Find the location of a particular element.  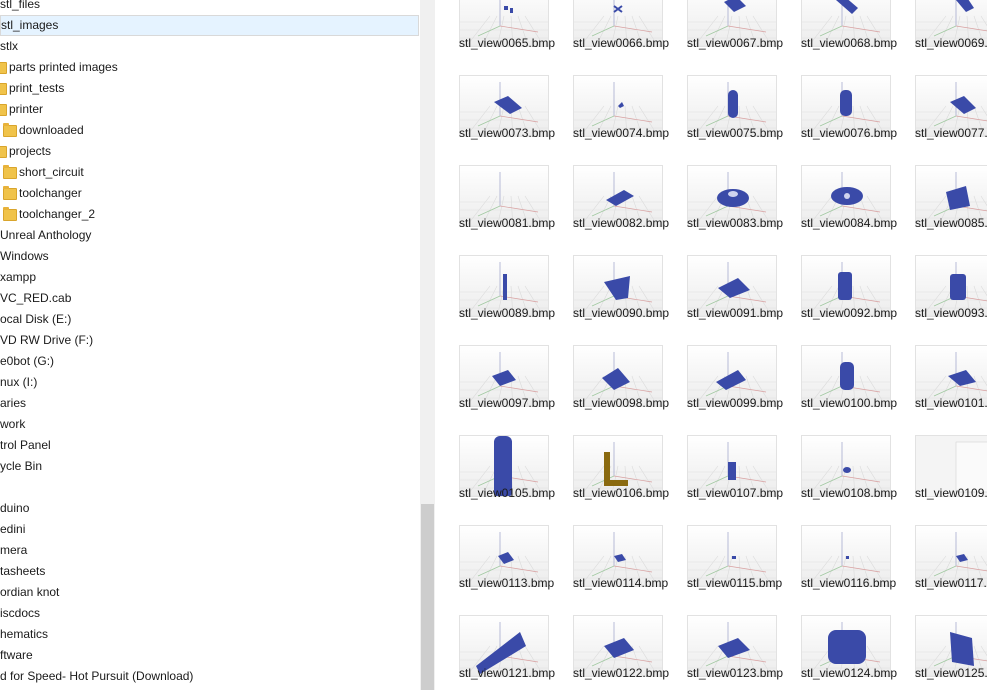

tree-item-label: aries is located at coordinates (13, 403).